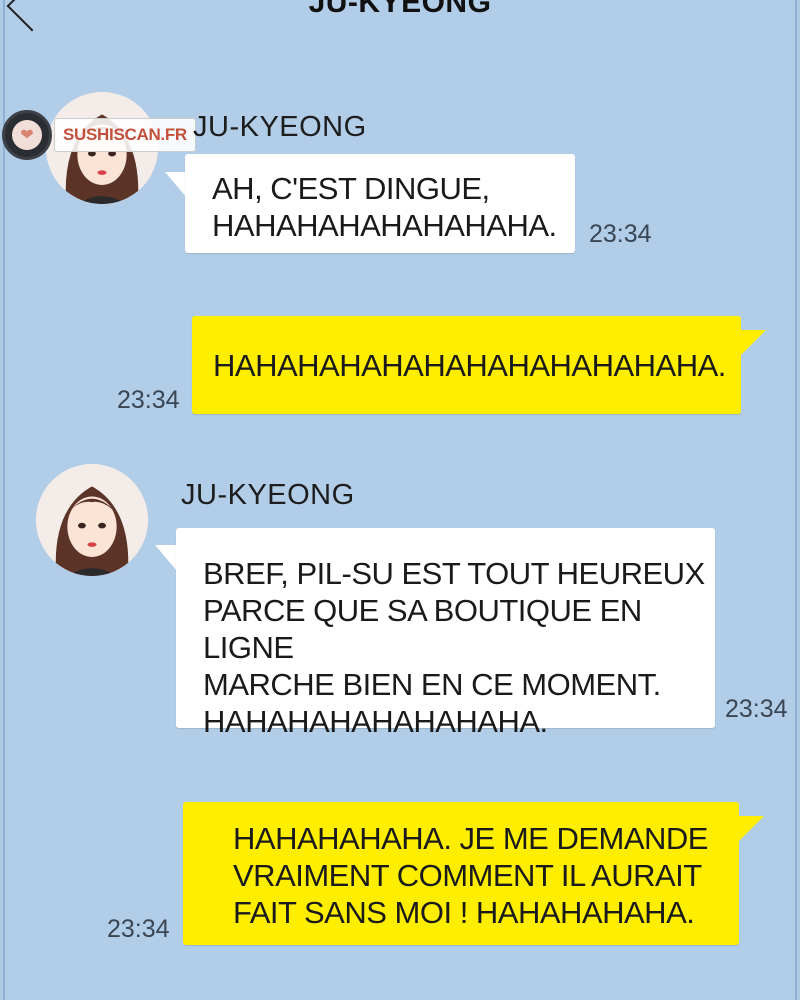 This screenshot has width=800, height=1000. I want to click on avatar-portrait, so click(92, 520).